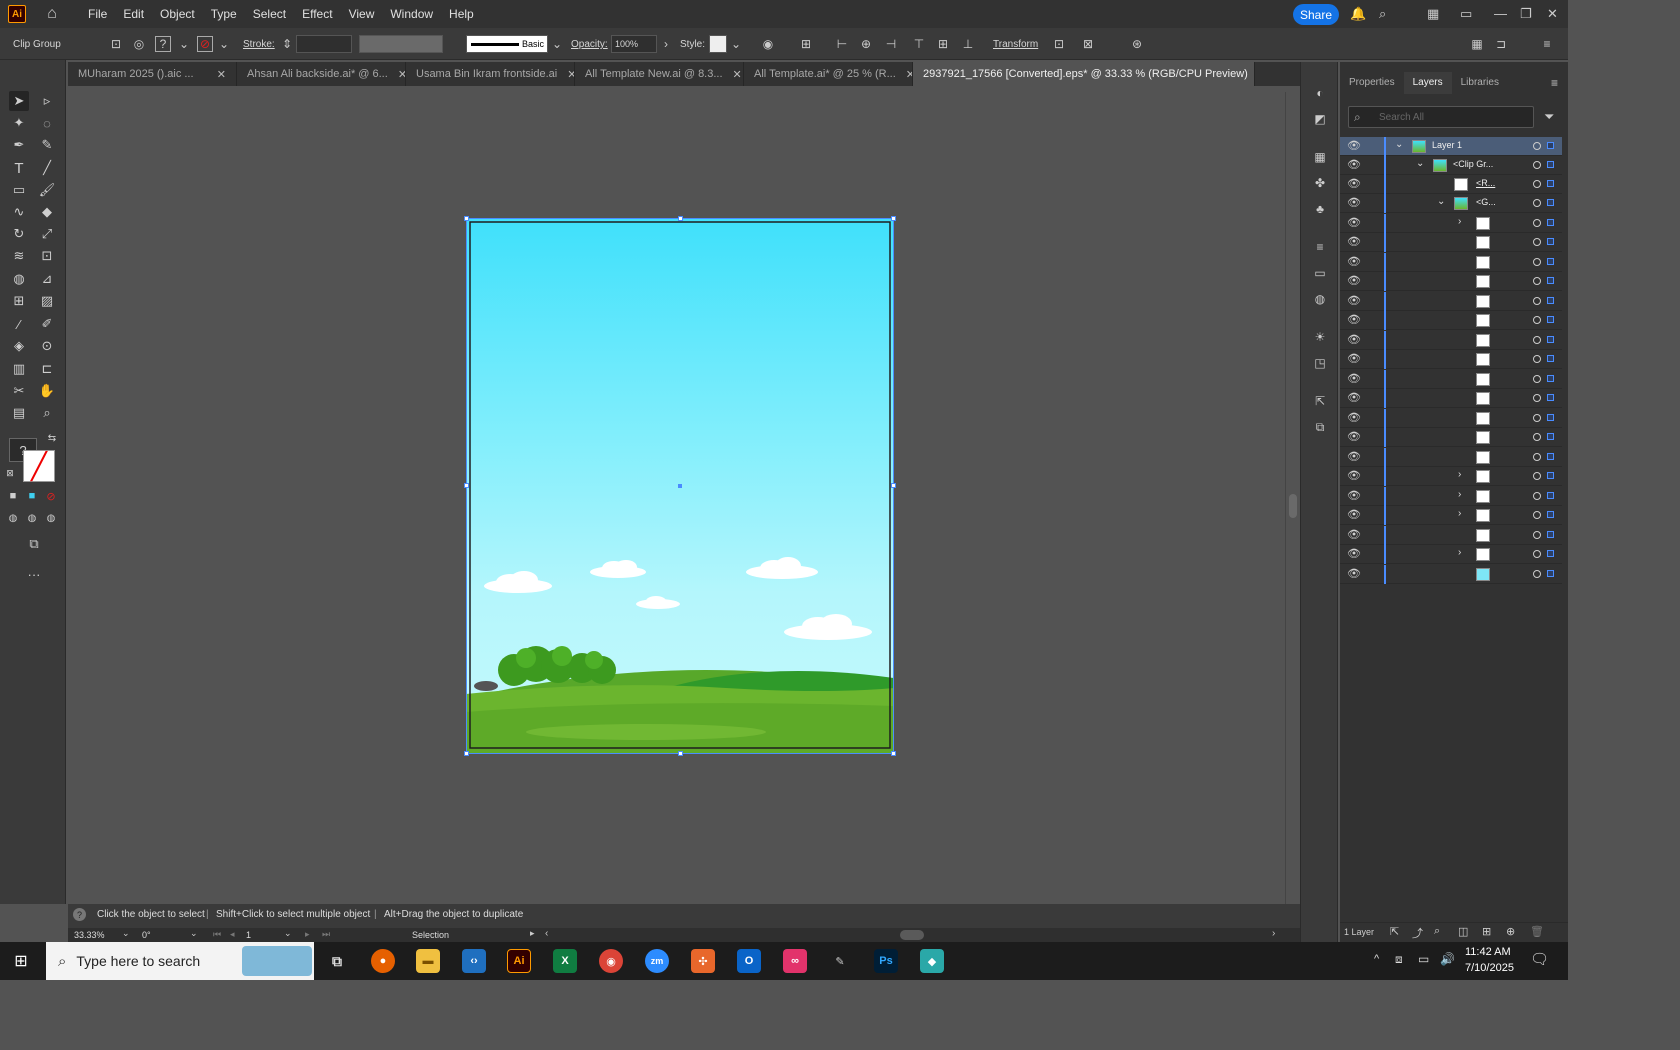 The image size is (1680, 1050). What do you see at coordinates (1466, 14) in the screenshot?
I see `arrange-icon: ▭` at bounding box center [1466, 14].